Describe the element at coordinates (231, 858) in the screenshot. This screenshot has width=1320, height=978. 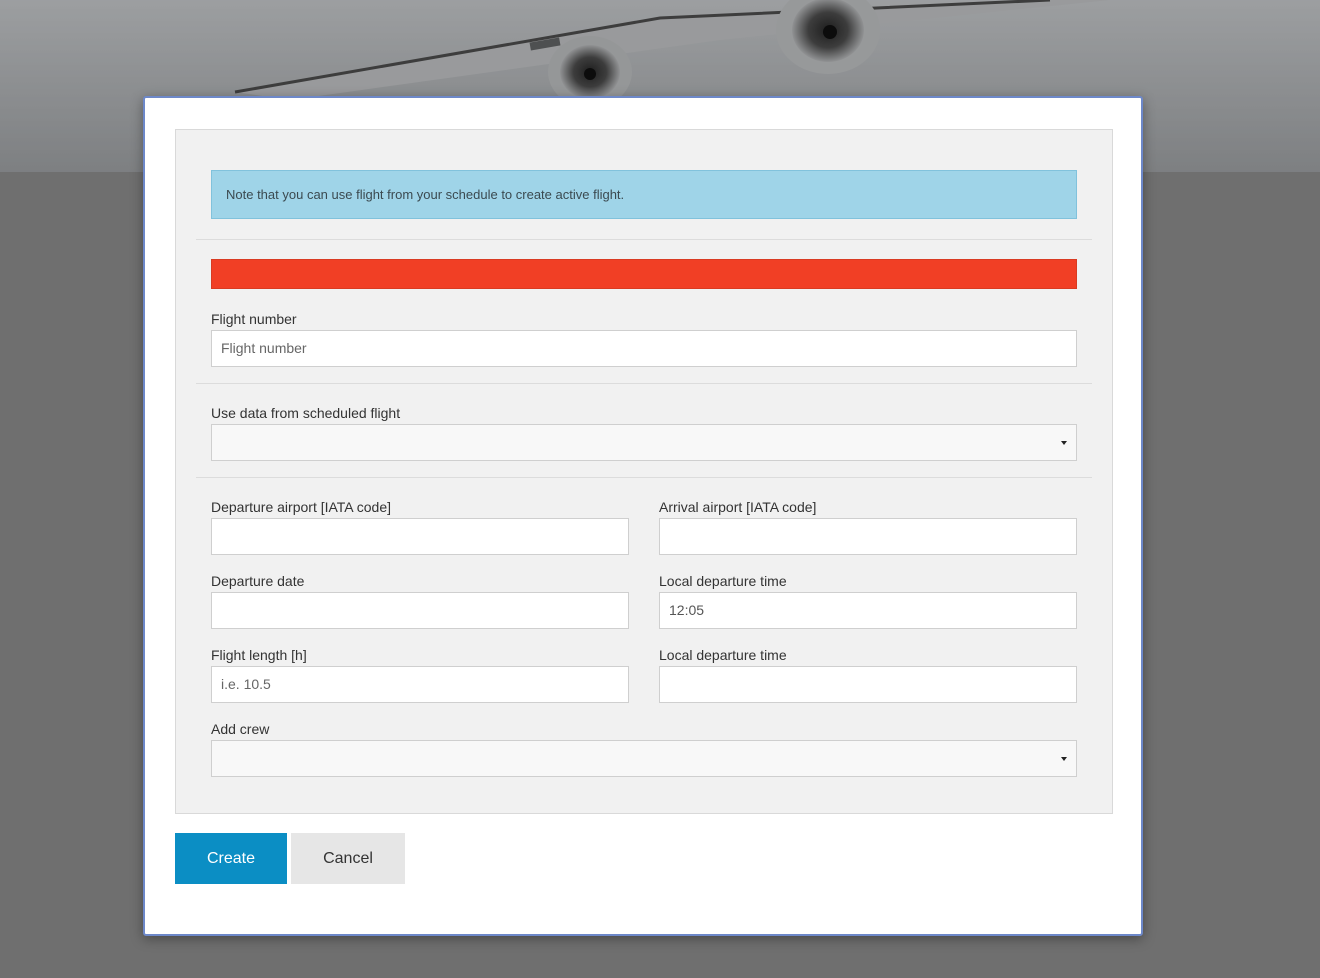
I see `create-button: Create` at that location.